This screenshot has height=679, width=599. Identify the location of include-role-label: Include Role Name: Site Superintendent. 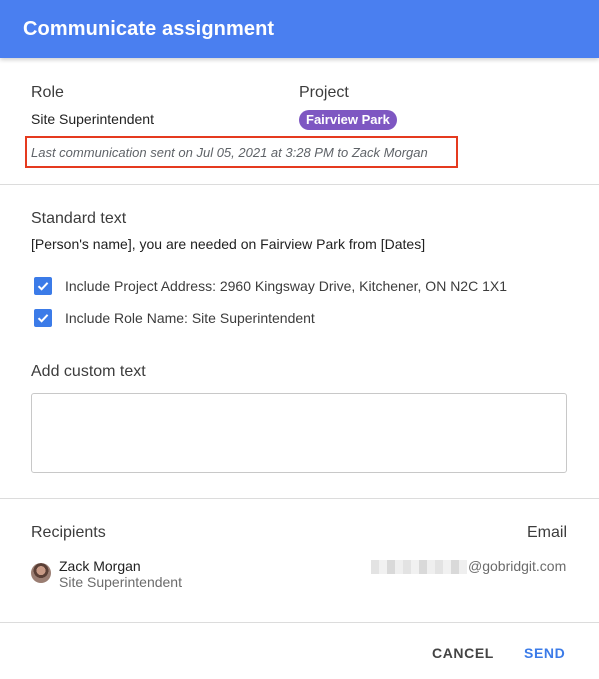
(190, 318).